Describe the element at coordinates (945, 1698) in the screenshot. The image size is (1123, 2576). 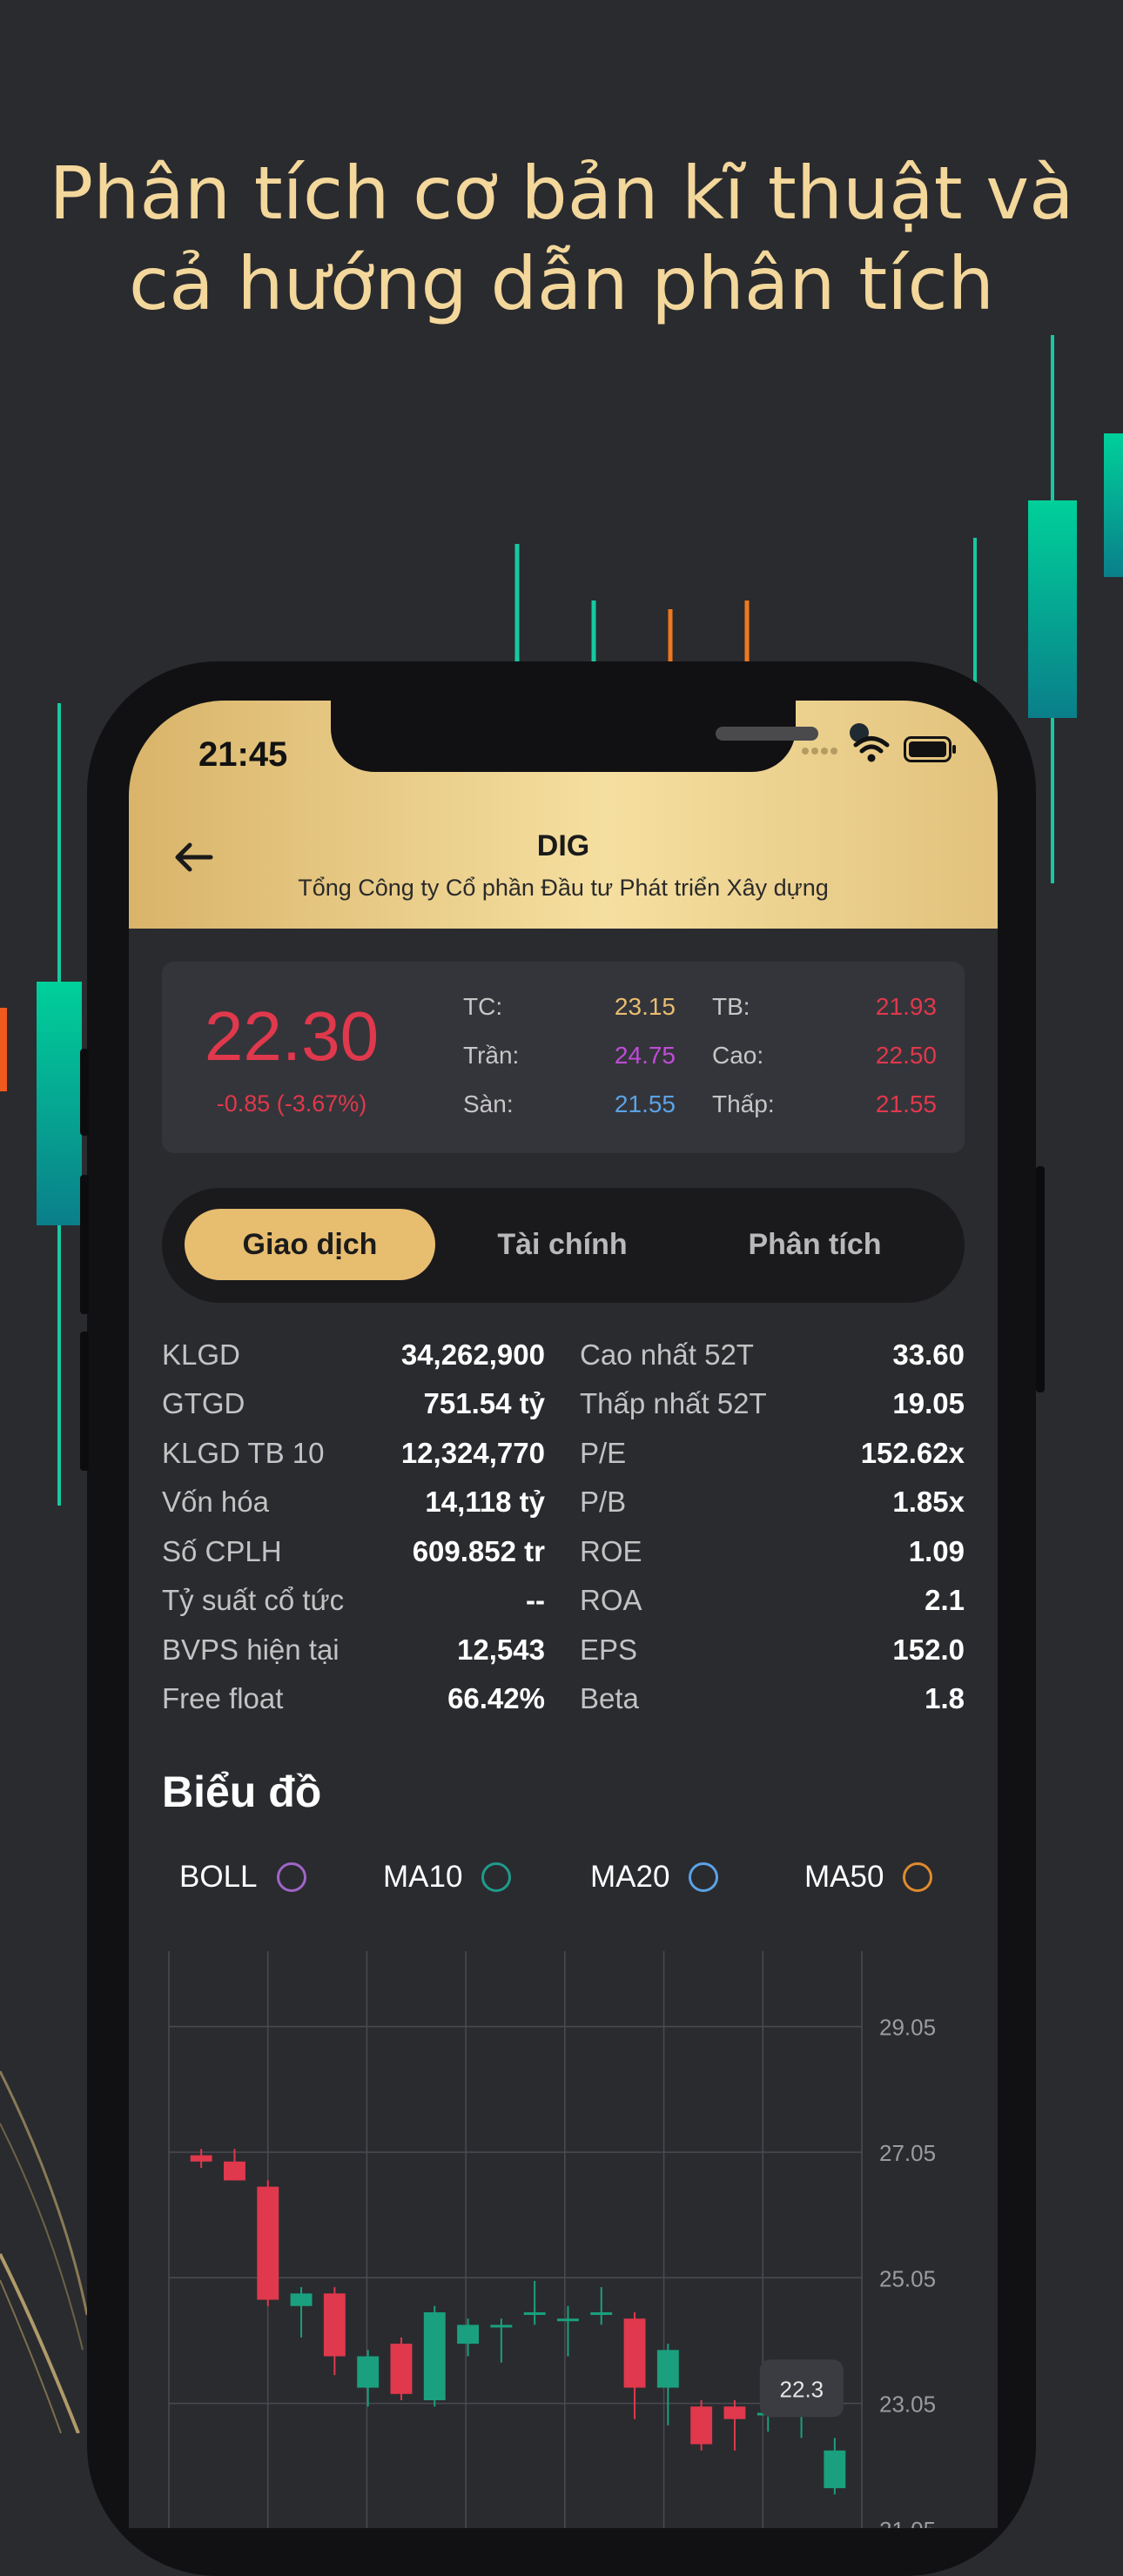
I see `stat-value: 1.8` at that location.